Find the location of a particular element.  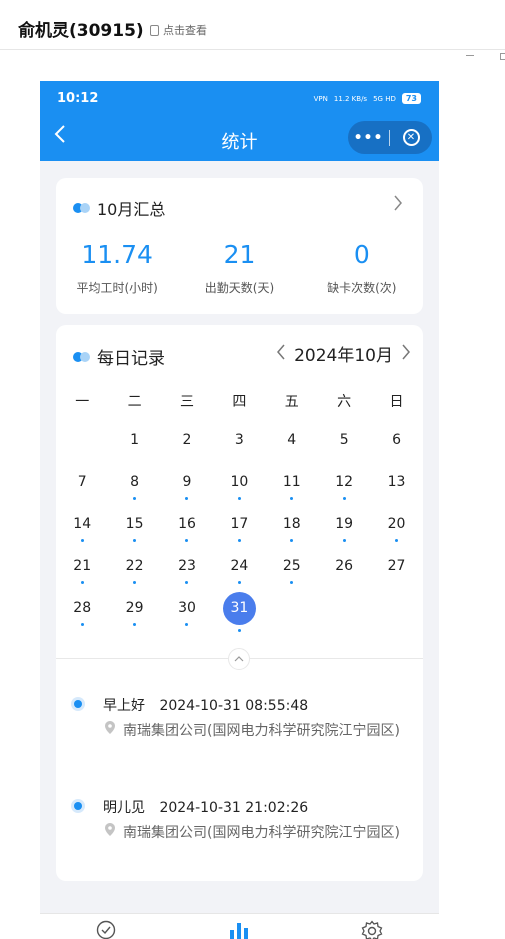

day-number: 8 is located at coordinates (135, 482).